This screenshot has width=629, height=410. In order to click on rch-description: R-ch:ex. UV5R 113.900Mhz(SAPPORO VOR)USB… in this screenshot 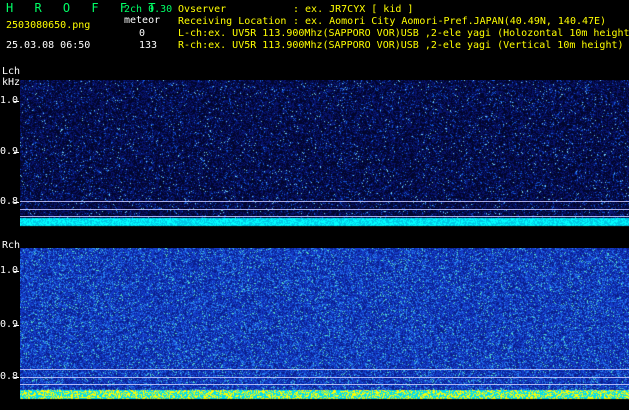, I will do `click(401, 45)`.